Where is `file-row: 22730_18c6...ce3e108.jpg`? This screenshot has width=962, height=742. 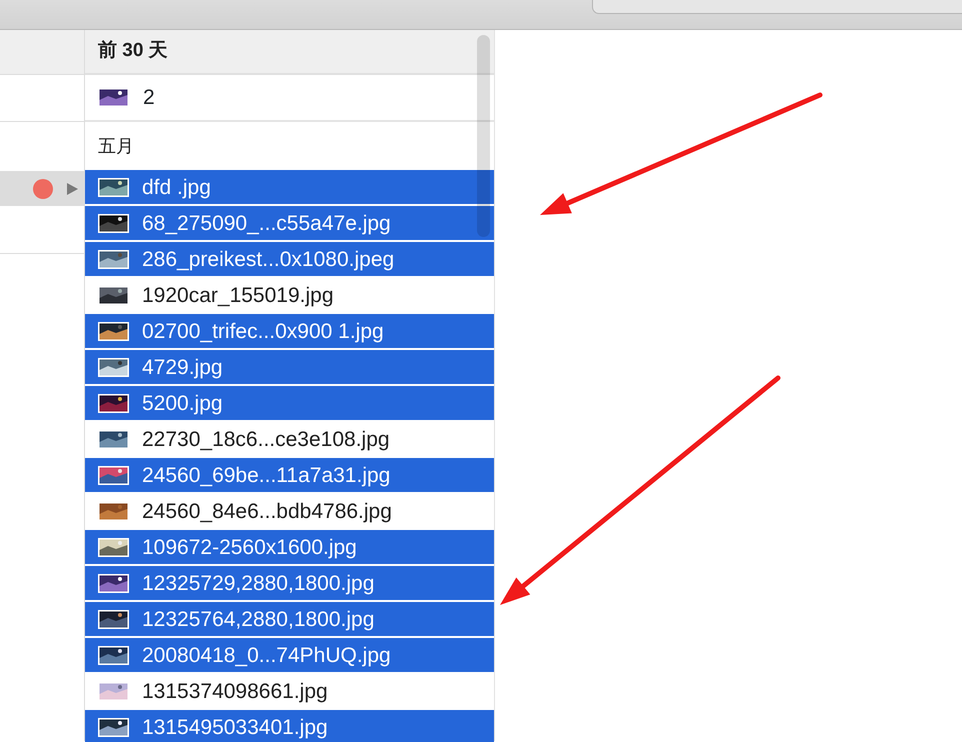 file-row: 22730_18c6...ce3e108.jpg is located at coordinates (289, 439).